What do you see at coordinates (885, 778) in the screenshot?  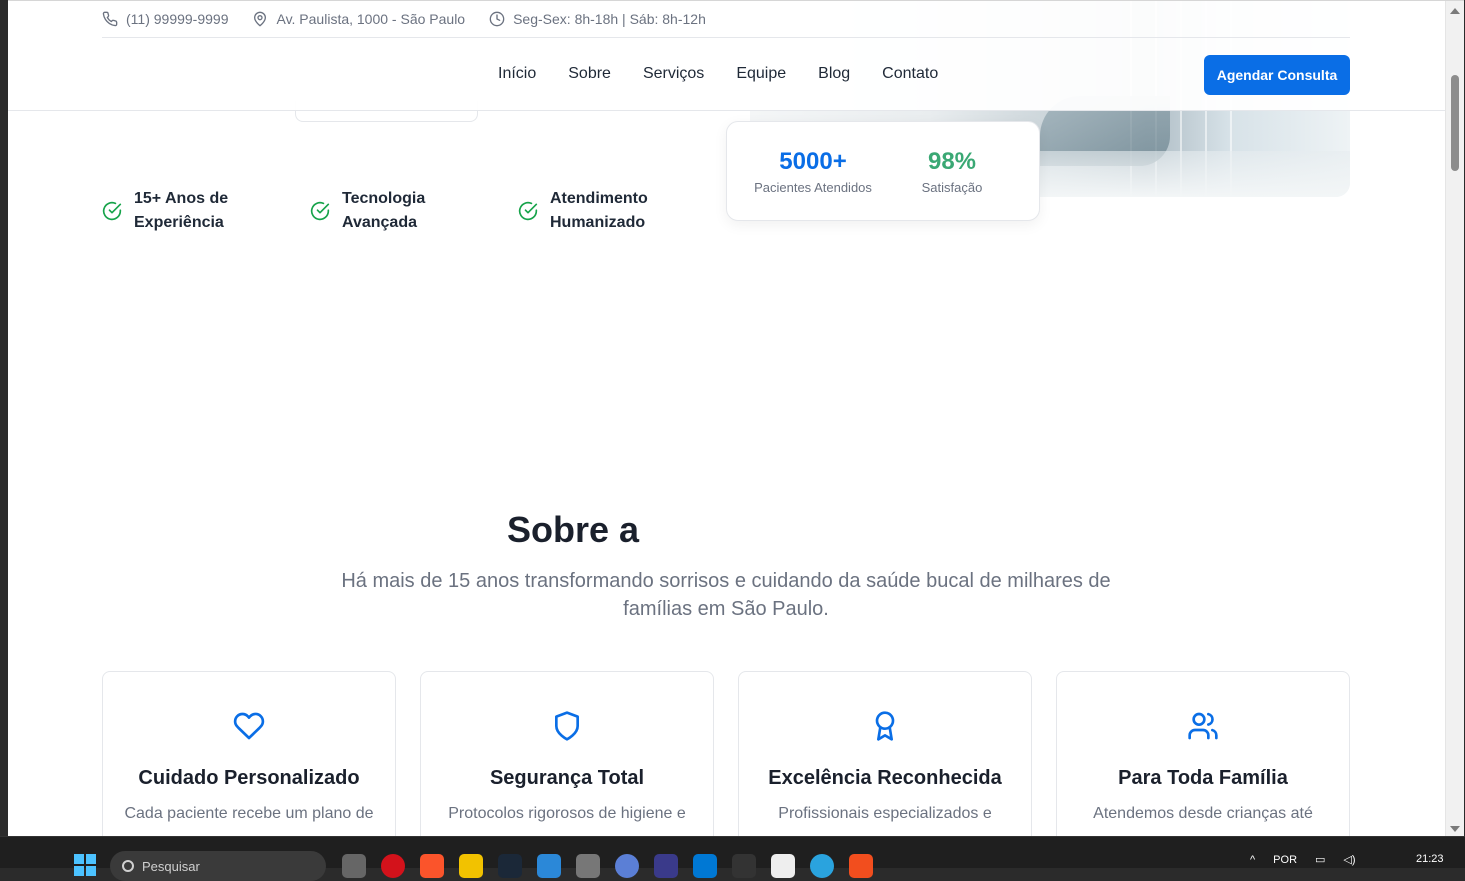 I see `card-title: Excelência Reconhecida` at bounding box center [885, 778].